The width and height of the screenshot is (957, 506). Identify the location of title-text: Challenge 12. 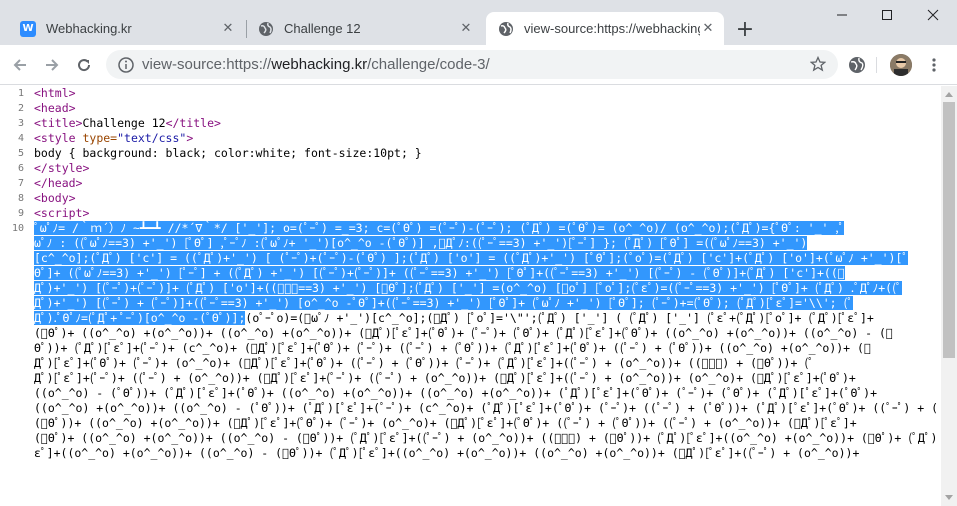
(124, 123).